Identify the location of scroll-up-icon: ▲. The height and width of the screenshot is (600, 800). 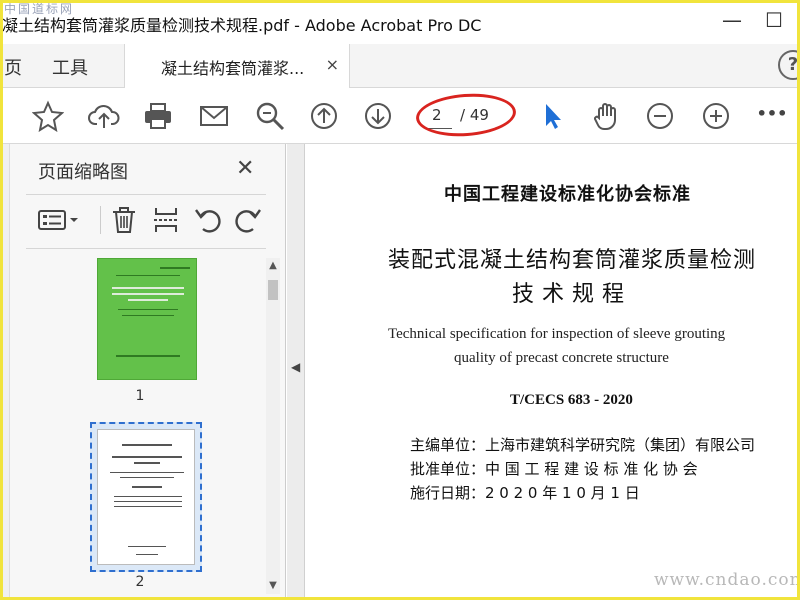
(273, 267).